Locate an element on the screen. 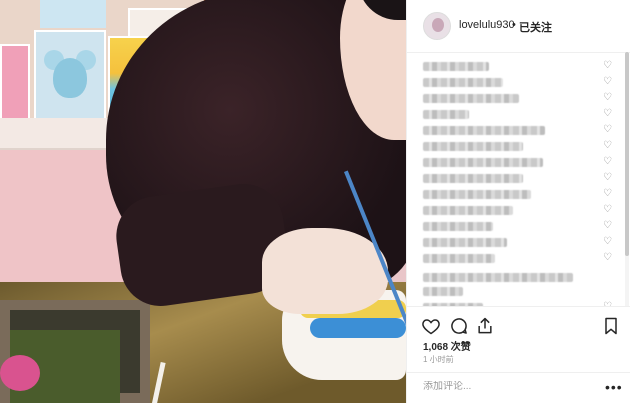 This screenshot has width=630, height=404. bookmark-icon is located at coordinates (611, 326).